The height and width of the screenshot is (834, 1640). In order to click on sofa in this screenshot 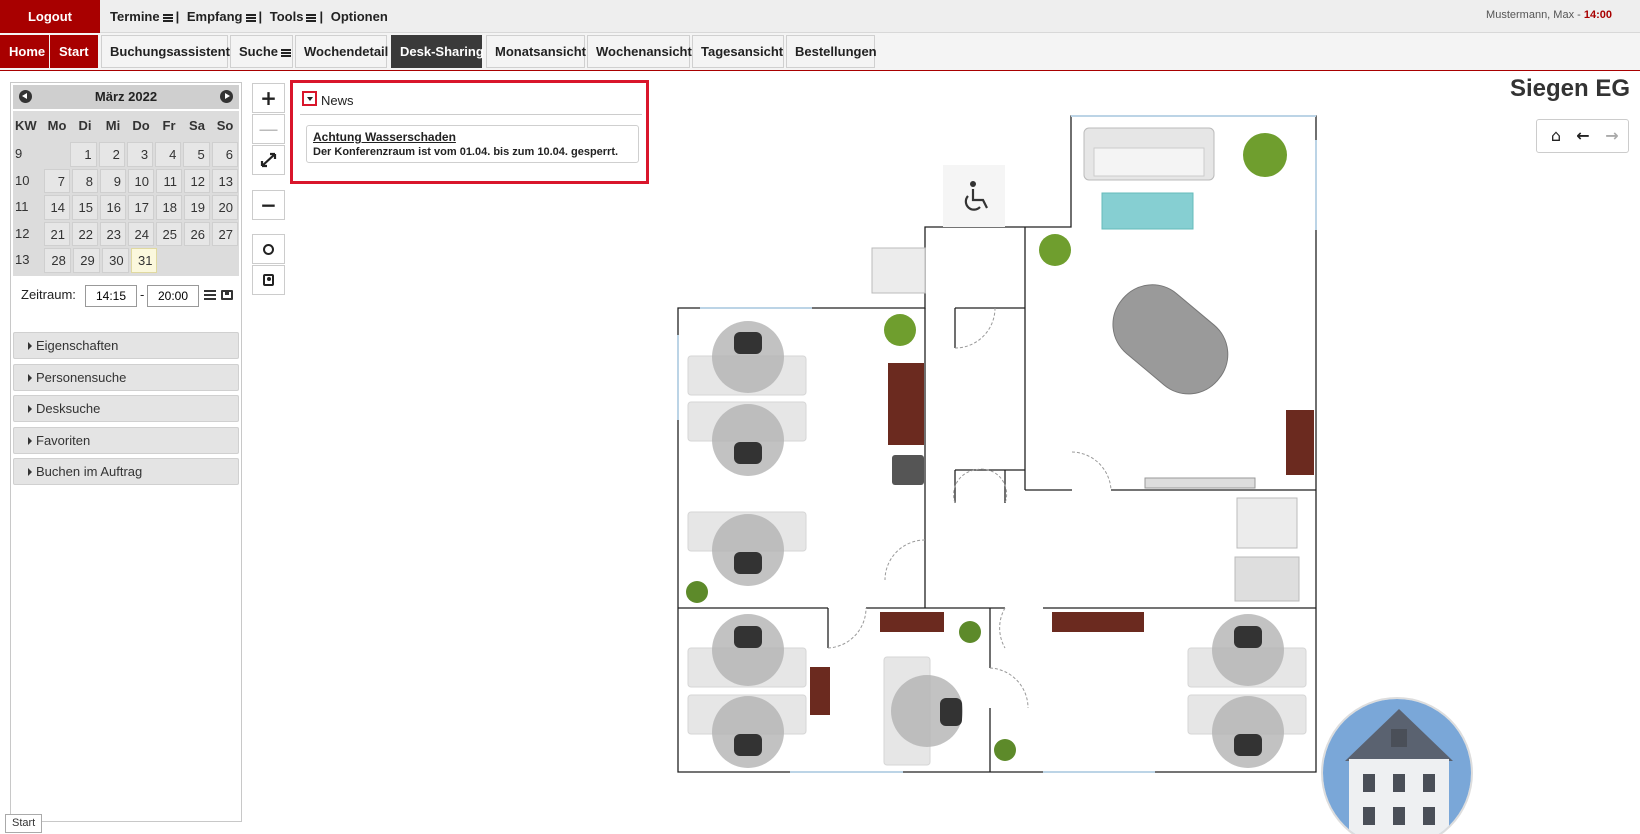, I will do `click(1149, 154)`.